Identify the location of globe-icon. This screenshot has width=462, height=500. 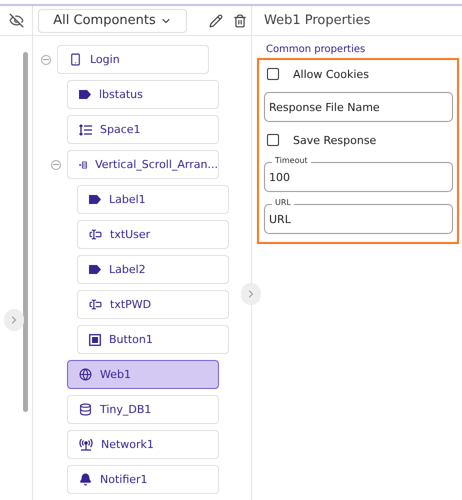
(85, 374).